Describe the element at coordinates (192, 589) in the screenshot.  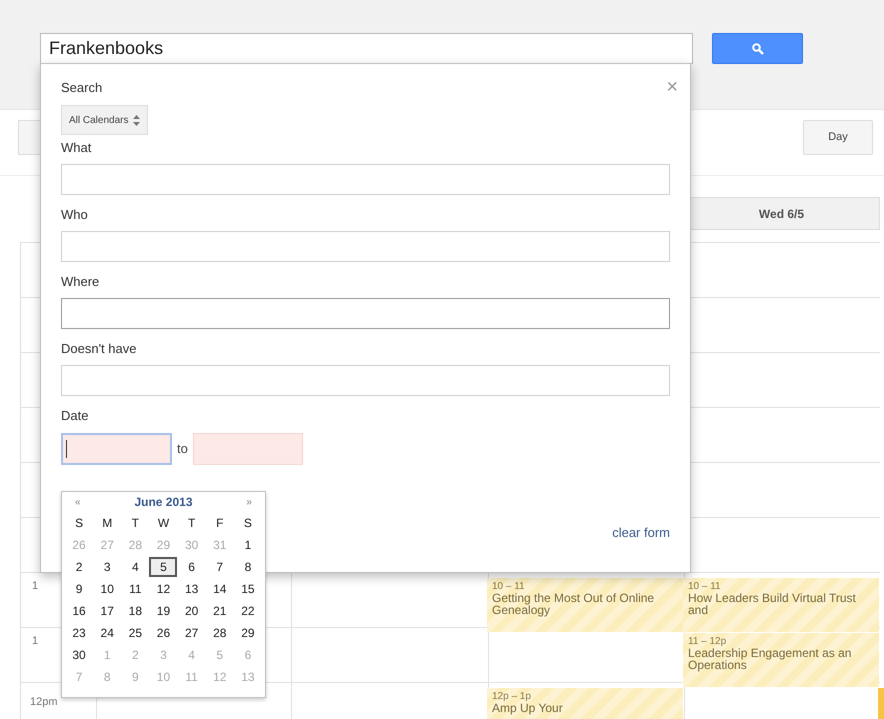
I see `date-cell: 13` at that location.